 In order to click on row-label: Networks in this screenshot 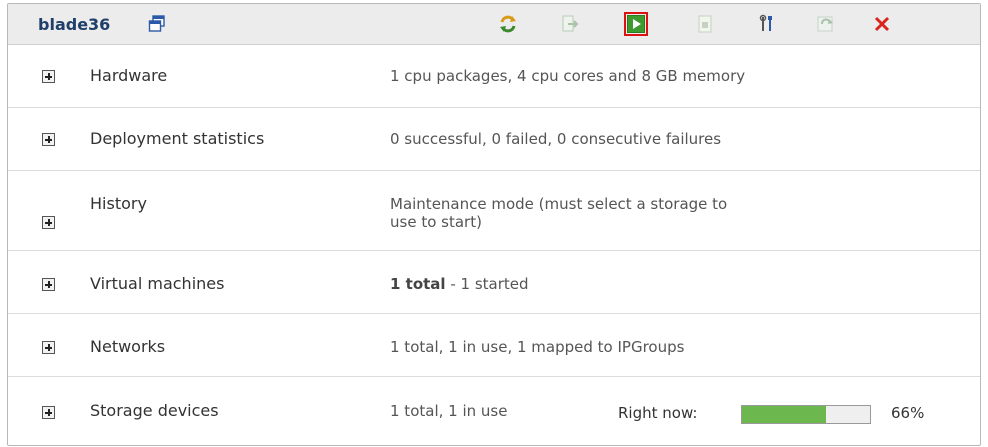, I will do `click(128, 346)`.